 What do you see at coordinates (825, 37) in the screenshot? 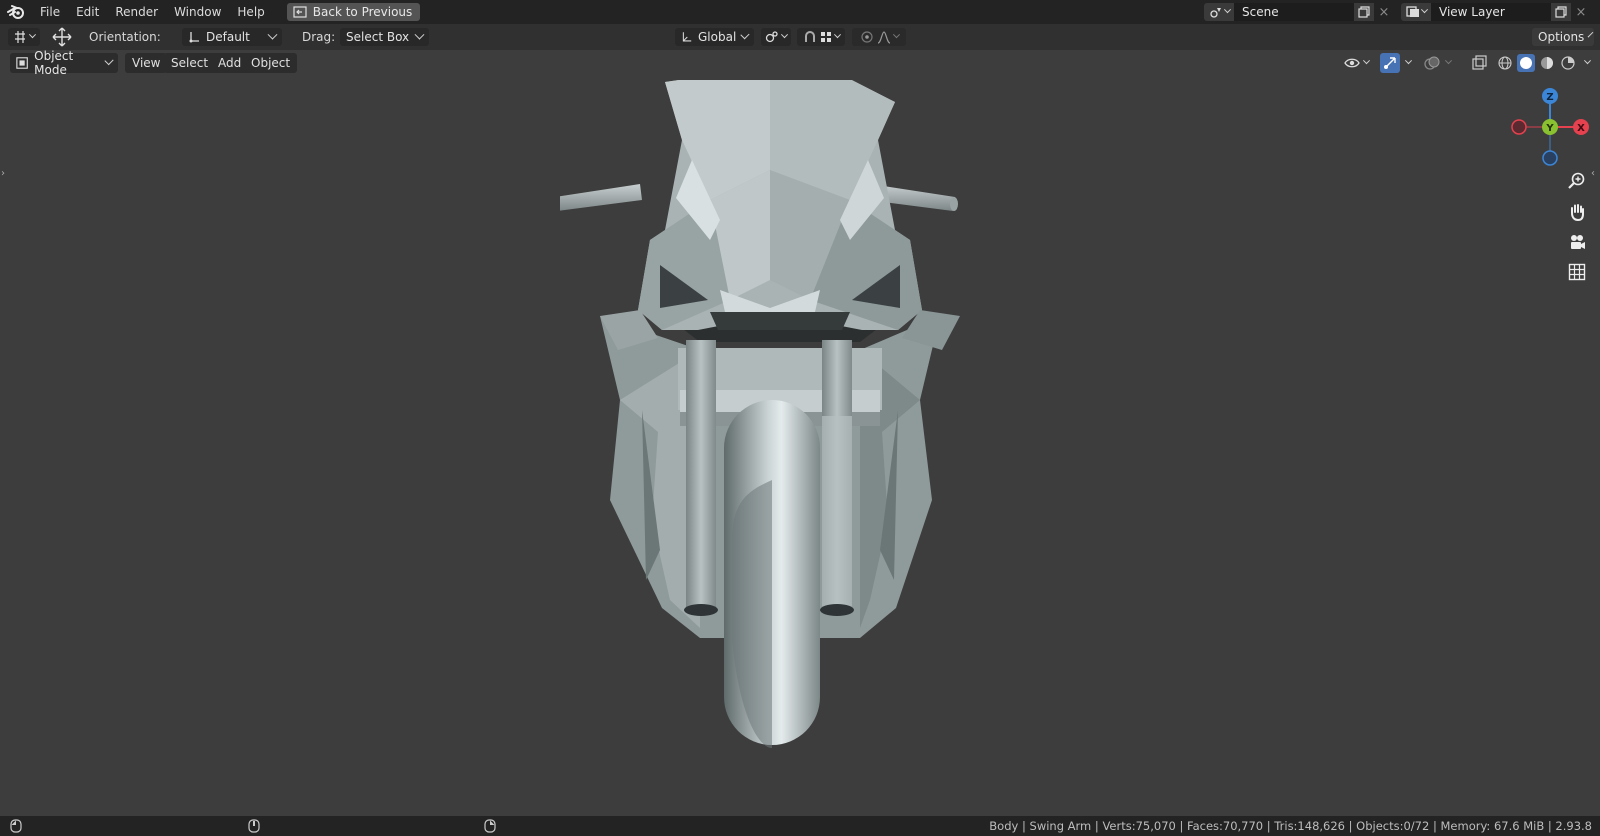
I see `snap-increment-icon` at bounding box center [825, 37].